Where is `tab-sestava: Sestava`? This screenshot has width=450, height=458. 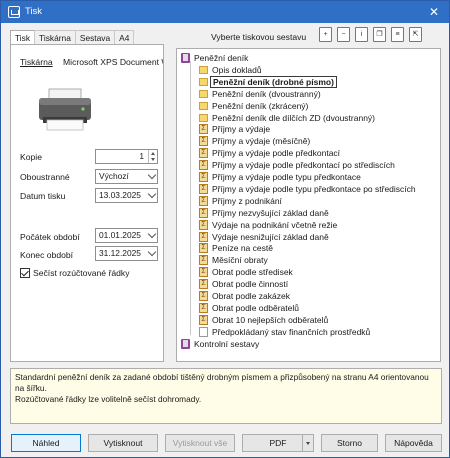
tab-sestava: Sestava is located at coordinates (95, 37).